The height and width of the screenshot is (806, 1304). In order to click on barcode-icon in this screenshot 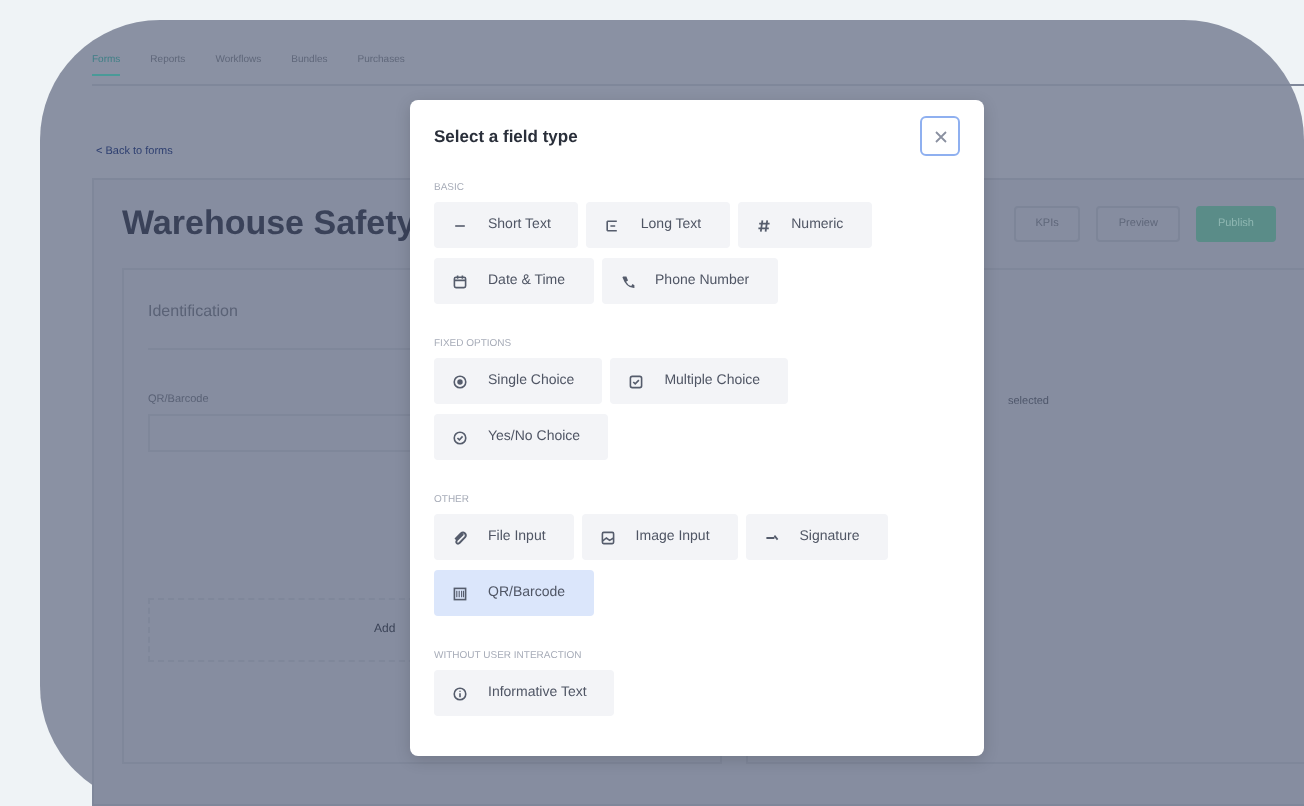, I will do `click(460, 593)`.